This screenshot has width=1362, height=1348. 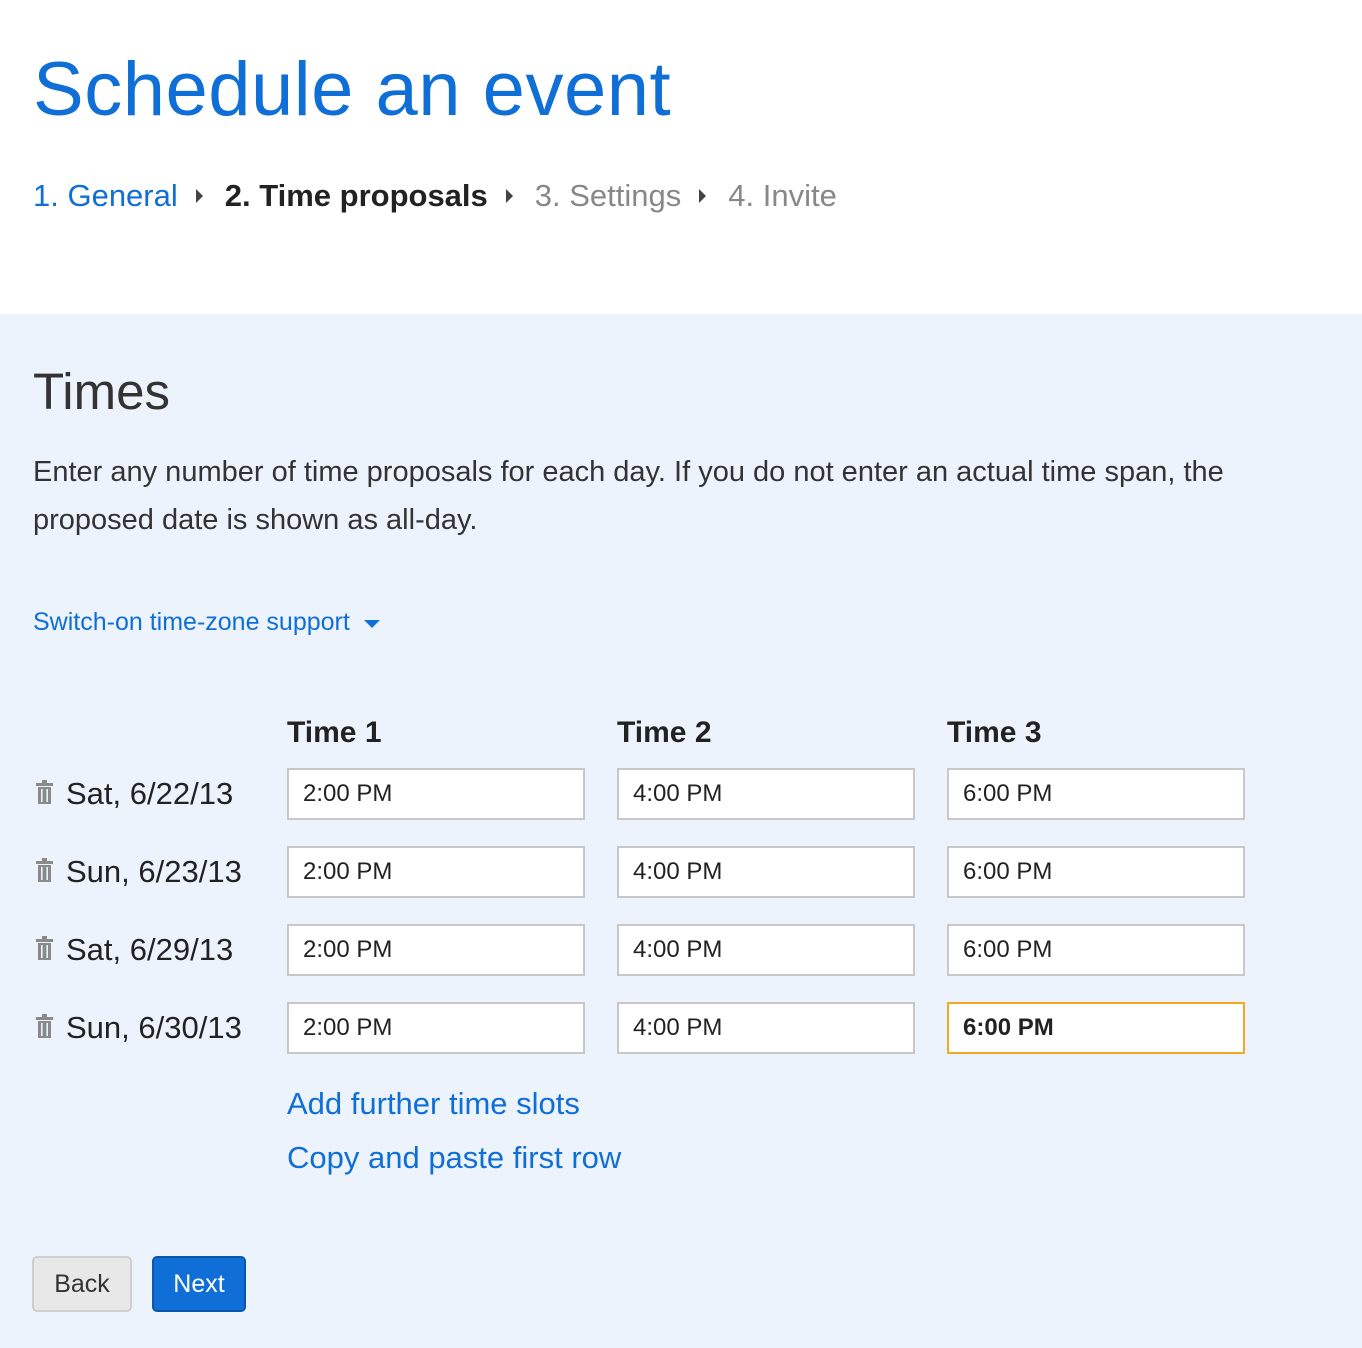 I want to click on caret-down-icon, so click(x=371, y=623).